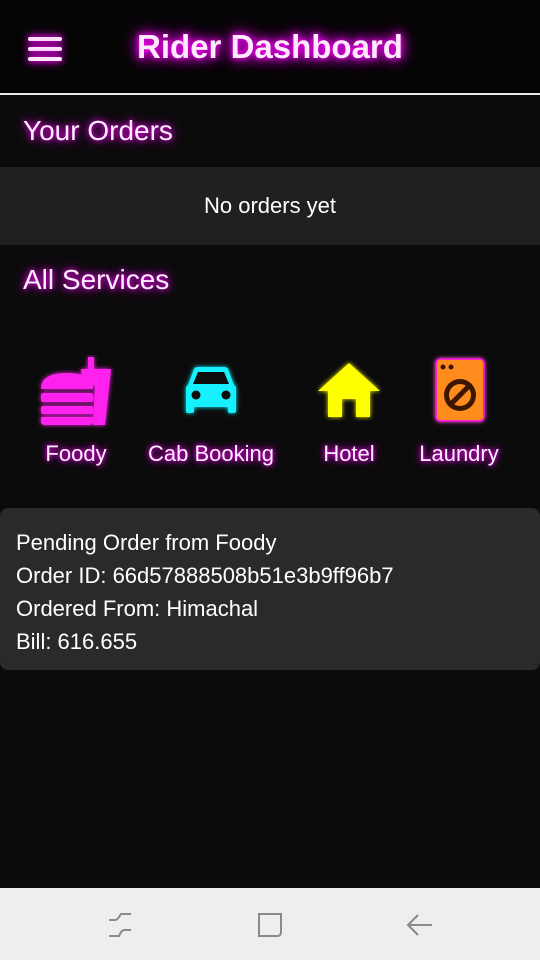  Describe the element at coordinates (77, 641) in the screenshot. I see `bill-amount: Bill: 616.655` at that location.